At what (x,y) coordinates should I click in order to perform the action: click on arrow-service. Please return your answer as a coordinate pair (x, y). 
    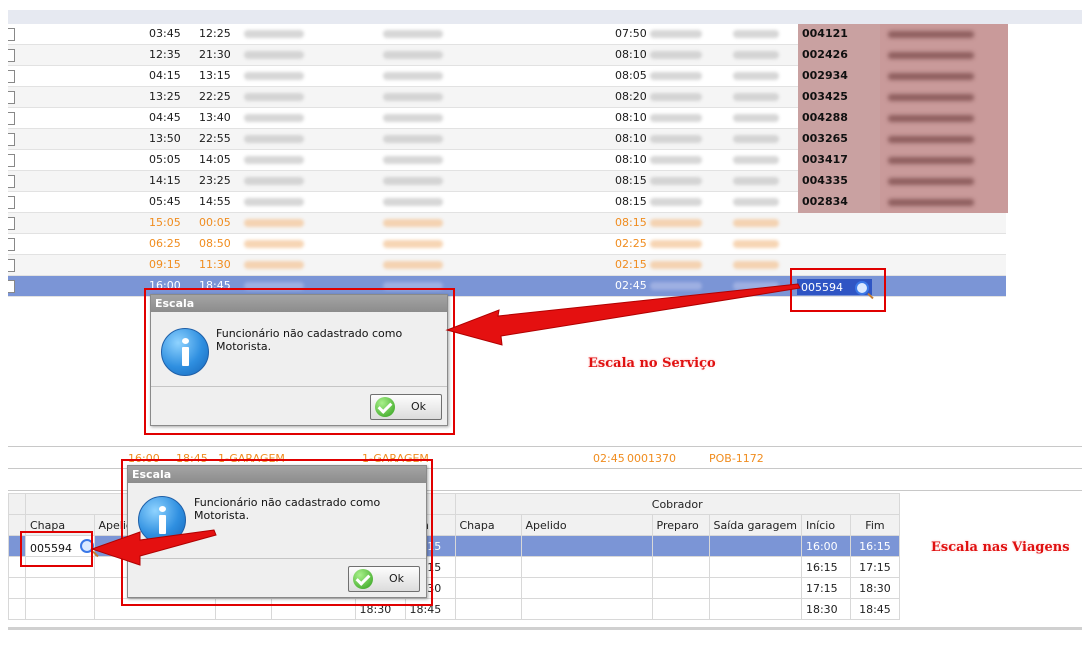
    Looking at the image, I should click on (623, 314).